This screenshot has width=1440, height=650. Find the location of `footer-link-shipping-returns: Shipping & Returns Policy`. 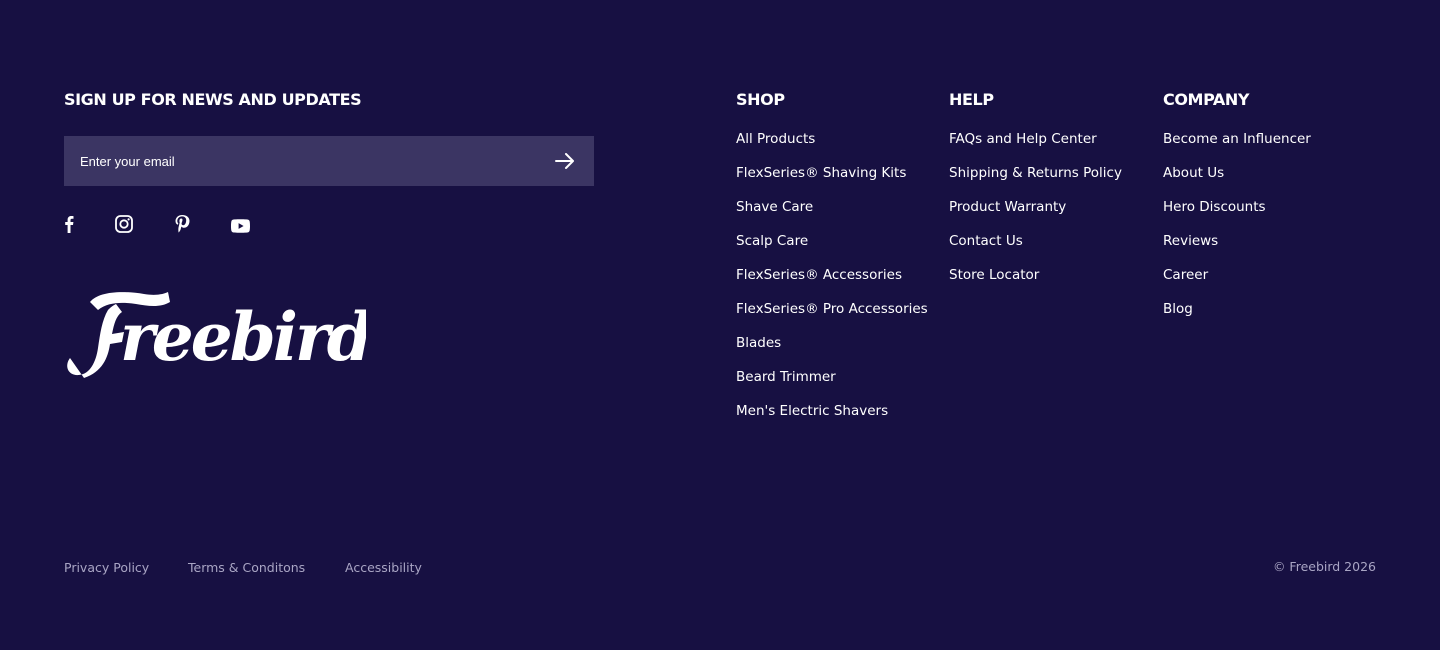

footer-link-shipping-returns: Shipping & Returns Policy is located at coordinates (1035, 173).